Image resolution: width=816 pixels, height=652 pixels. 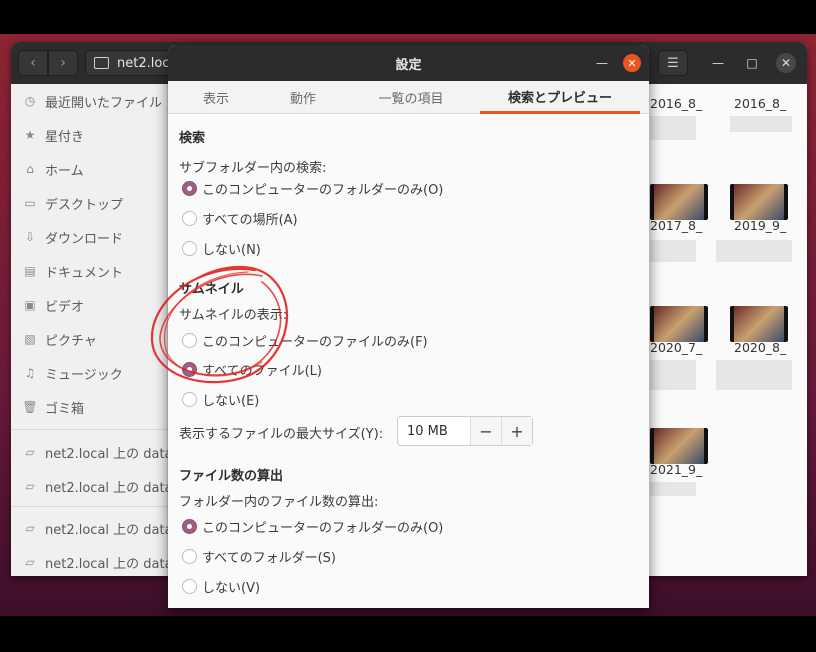 What do you see at coordinates (143, 63) in the screenshot?
I see `path-label: net2.loc` at bounding box center [143, 63].